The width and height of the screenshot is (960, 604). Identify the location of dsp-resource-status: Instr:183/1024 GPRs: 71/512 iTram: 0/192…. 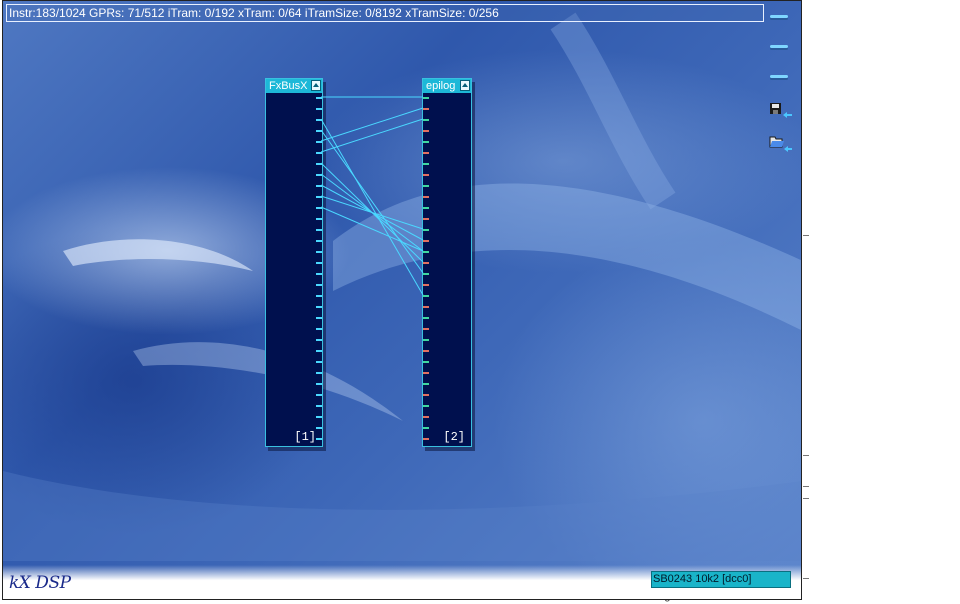
(385, 13).